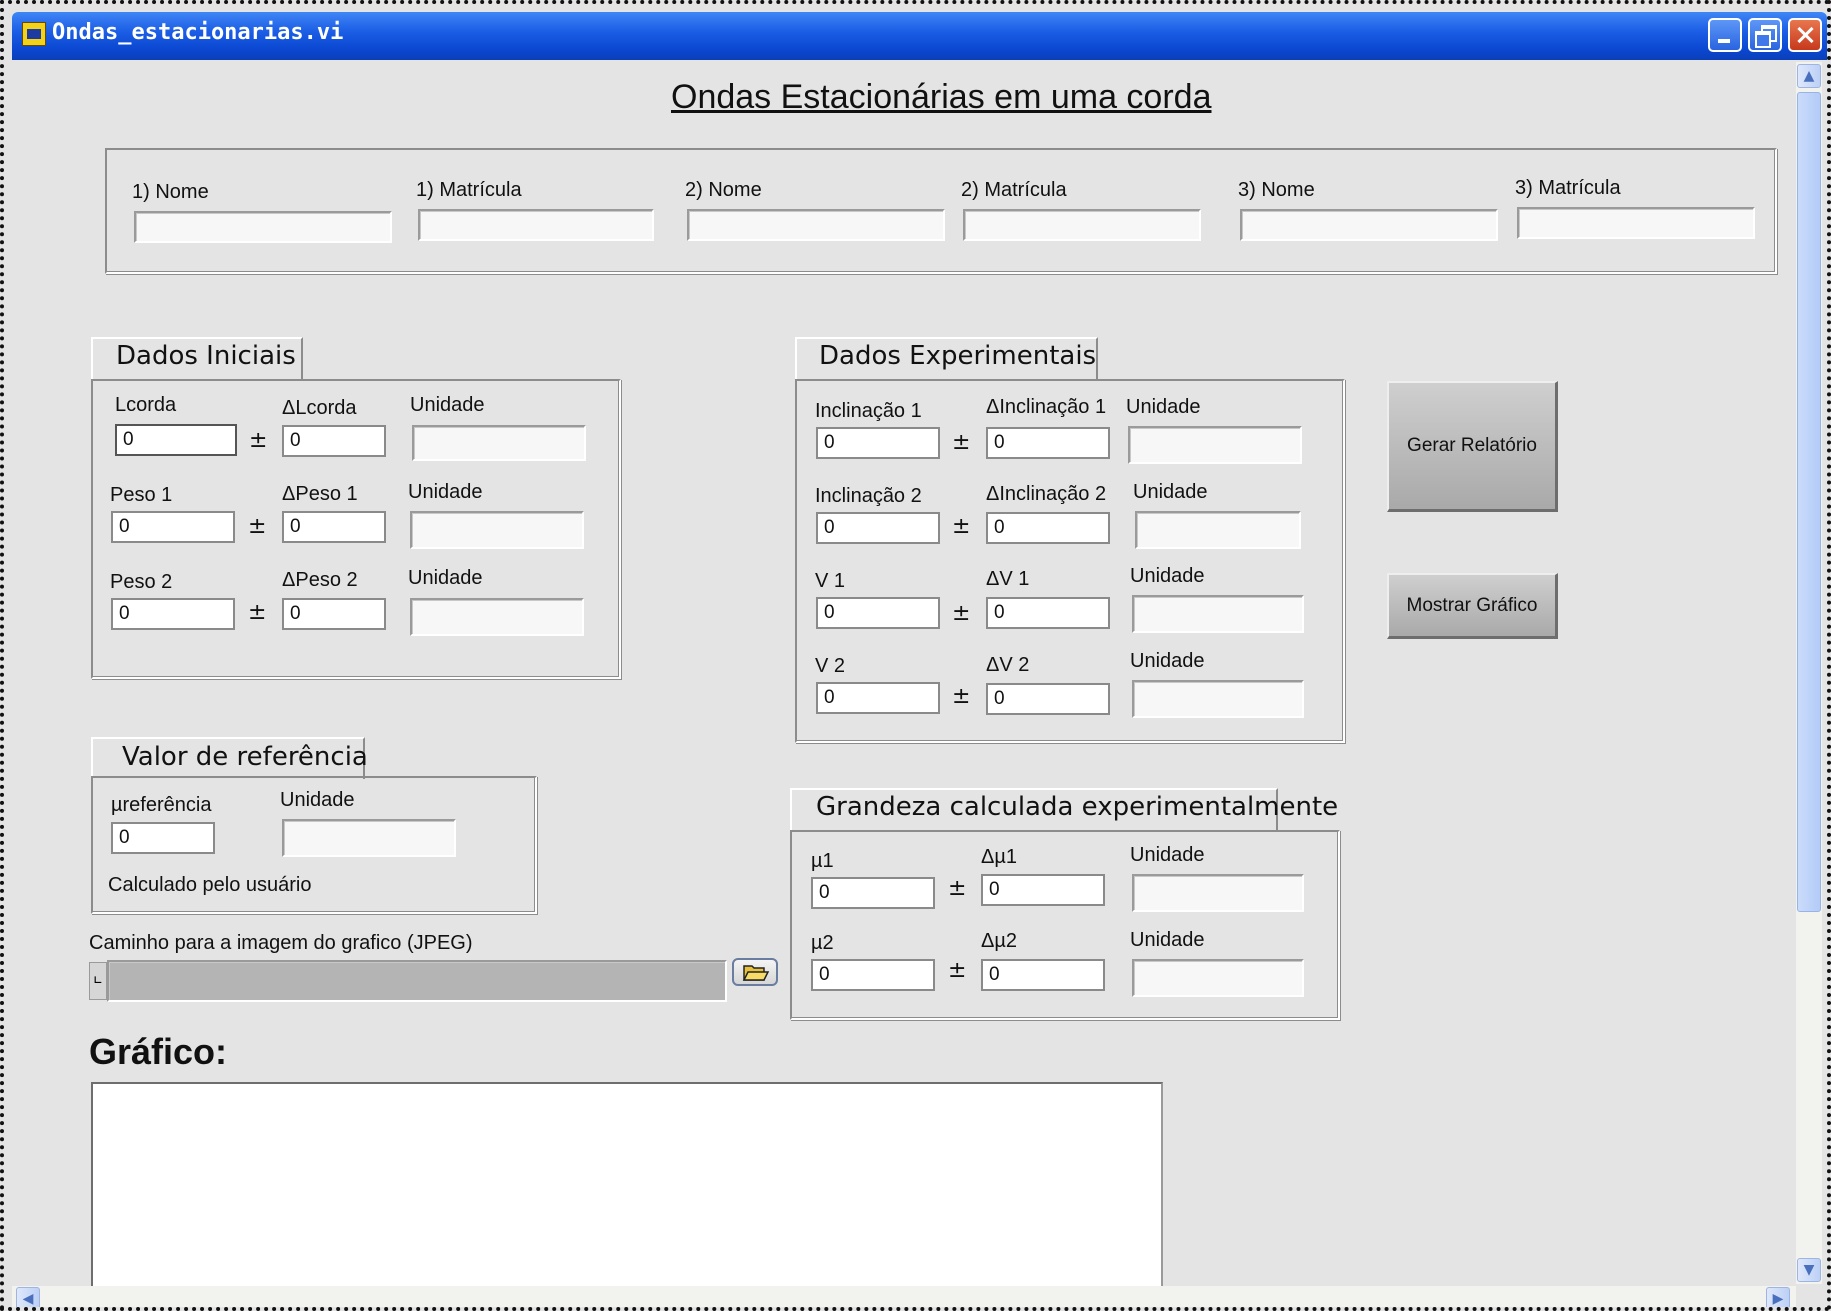 This screenshot has width=1831, height=1311. I want to click on unidade-inclinacao1-input, so click(1215, 445).